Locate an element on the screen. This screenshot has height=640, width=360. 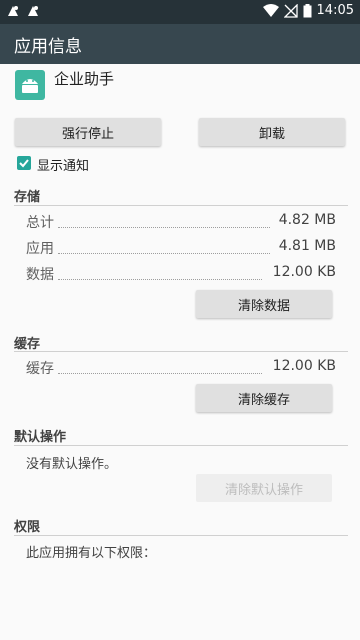
storage-app-value: 4.81 MB is located at coordinates (307, 246).